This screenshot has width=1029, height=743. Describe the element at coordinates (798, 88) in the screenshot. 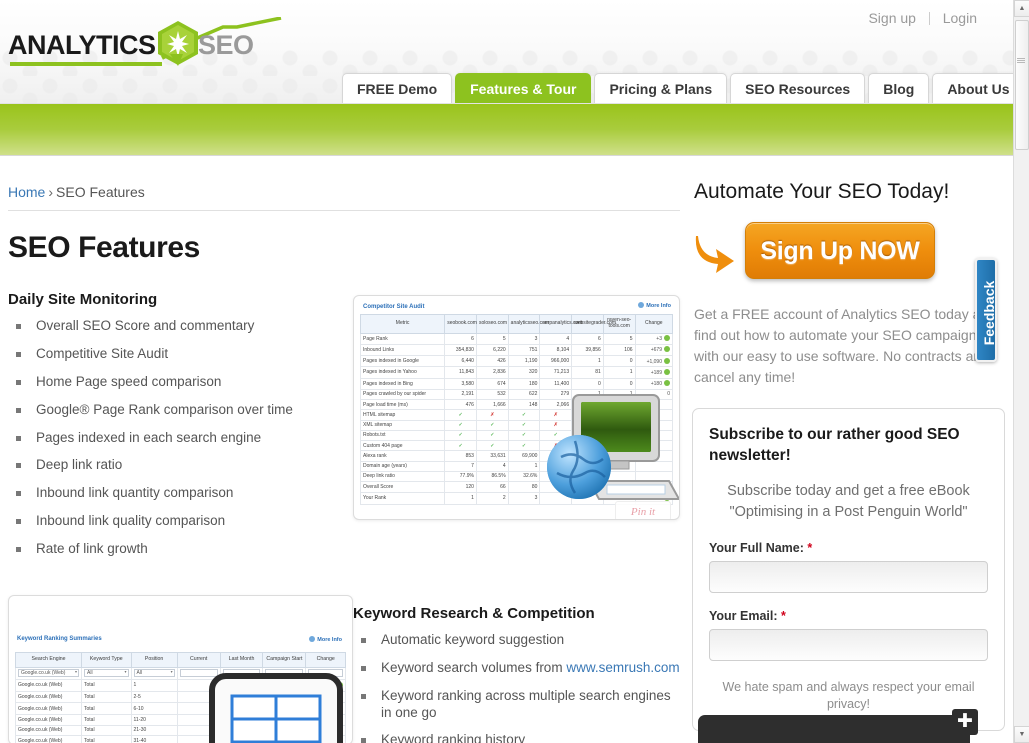

I see `nav-tab-seo-resources: SEO Resources` at that location.